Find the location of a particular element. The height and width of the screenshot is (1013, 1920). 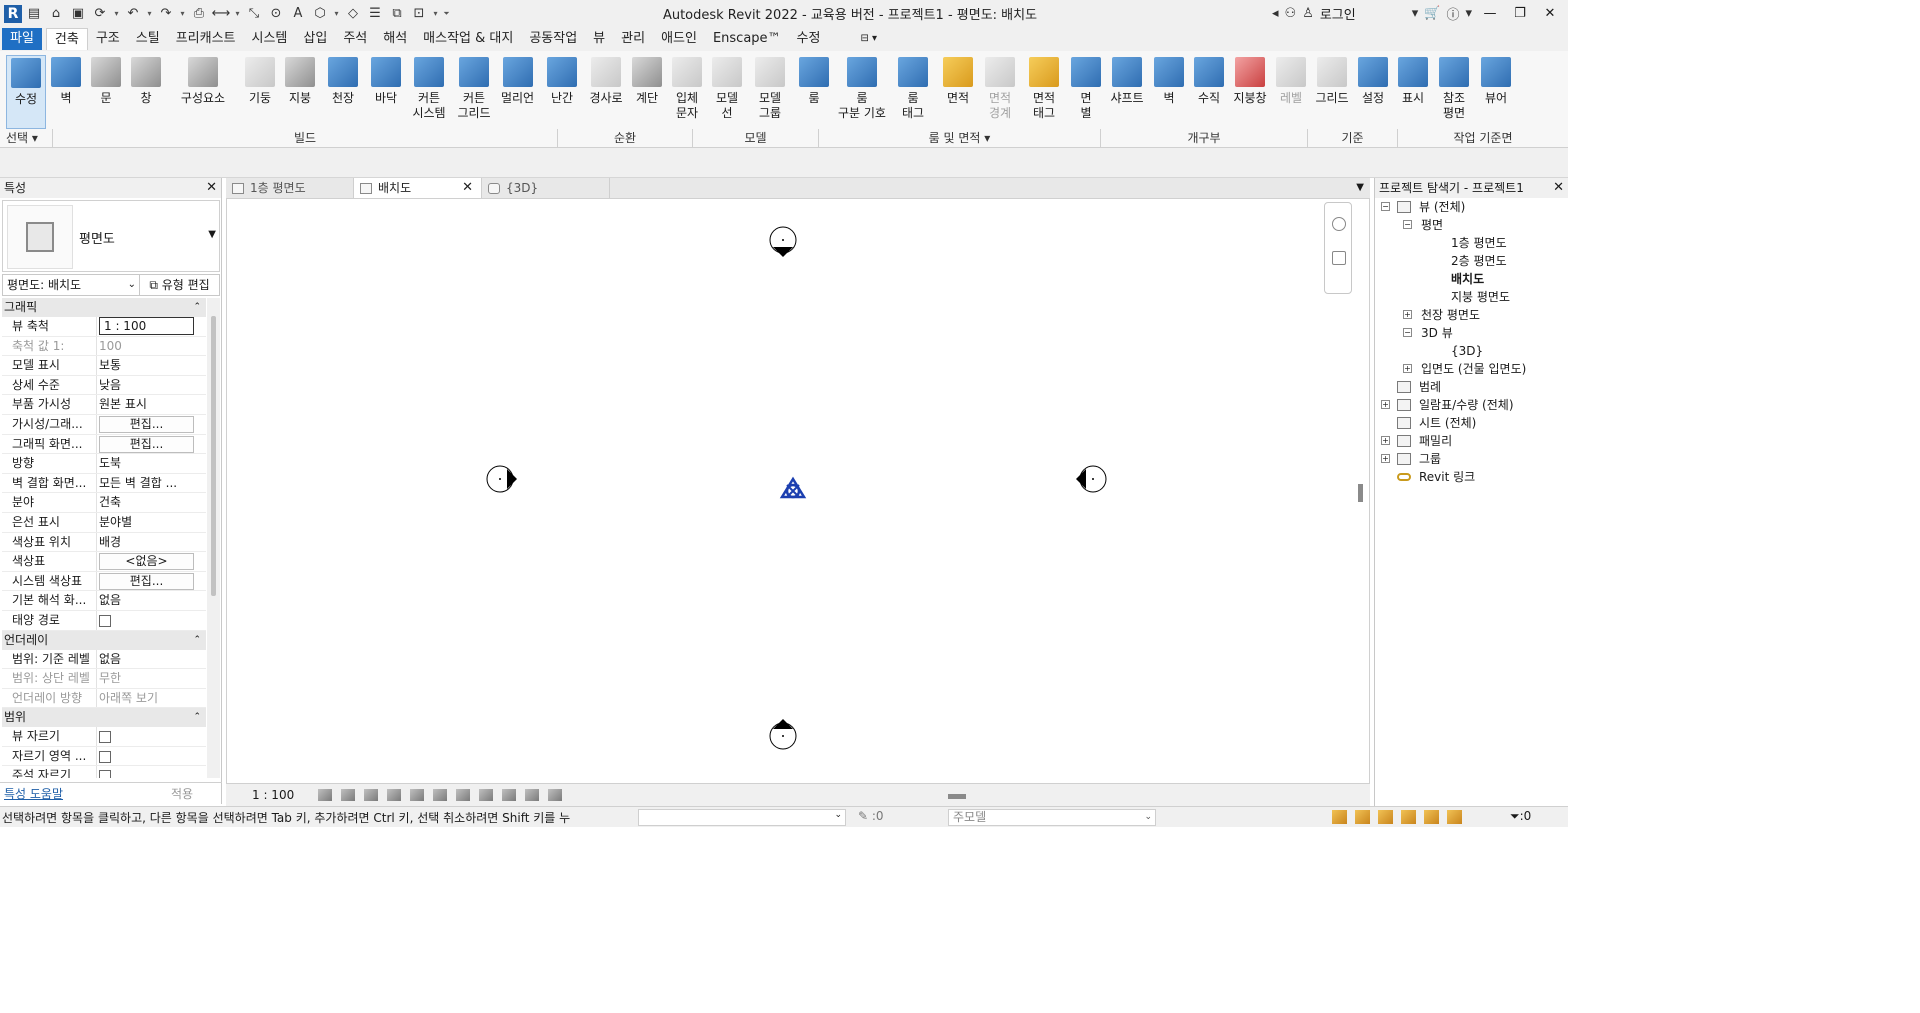

redo-icon: ↷ is located at coordinates (166, 14).